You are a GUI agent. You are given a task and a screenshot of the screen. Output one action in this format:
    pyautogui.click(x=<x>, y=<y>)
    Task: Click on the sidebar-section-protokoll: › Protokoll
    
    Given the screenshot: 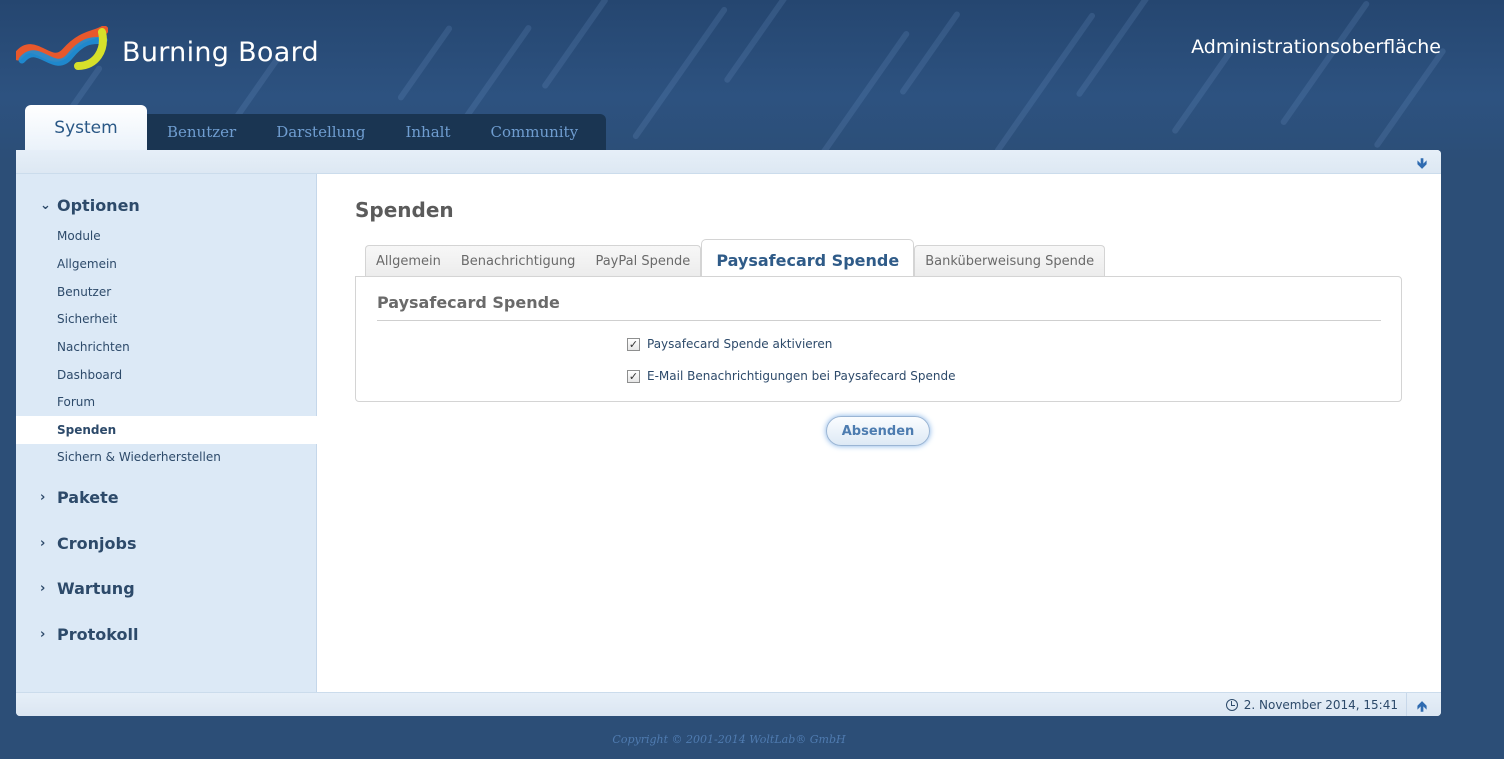 What is the action you would take?
    pyautogui.click(x=89, y=634)
    